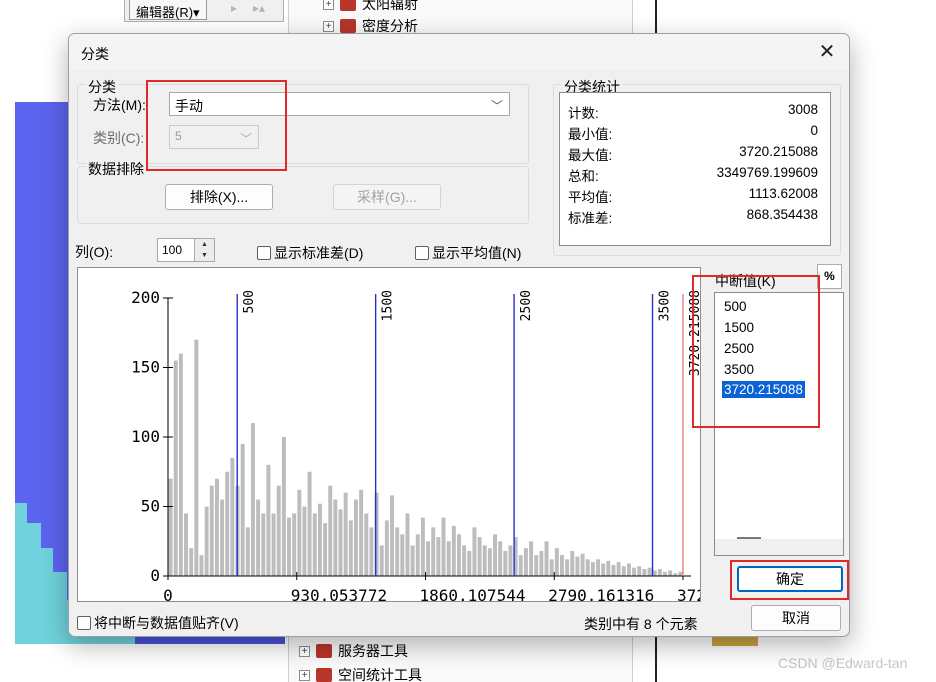  I want to click on break-line-label: 3500, so click(665, 305).